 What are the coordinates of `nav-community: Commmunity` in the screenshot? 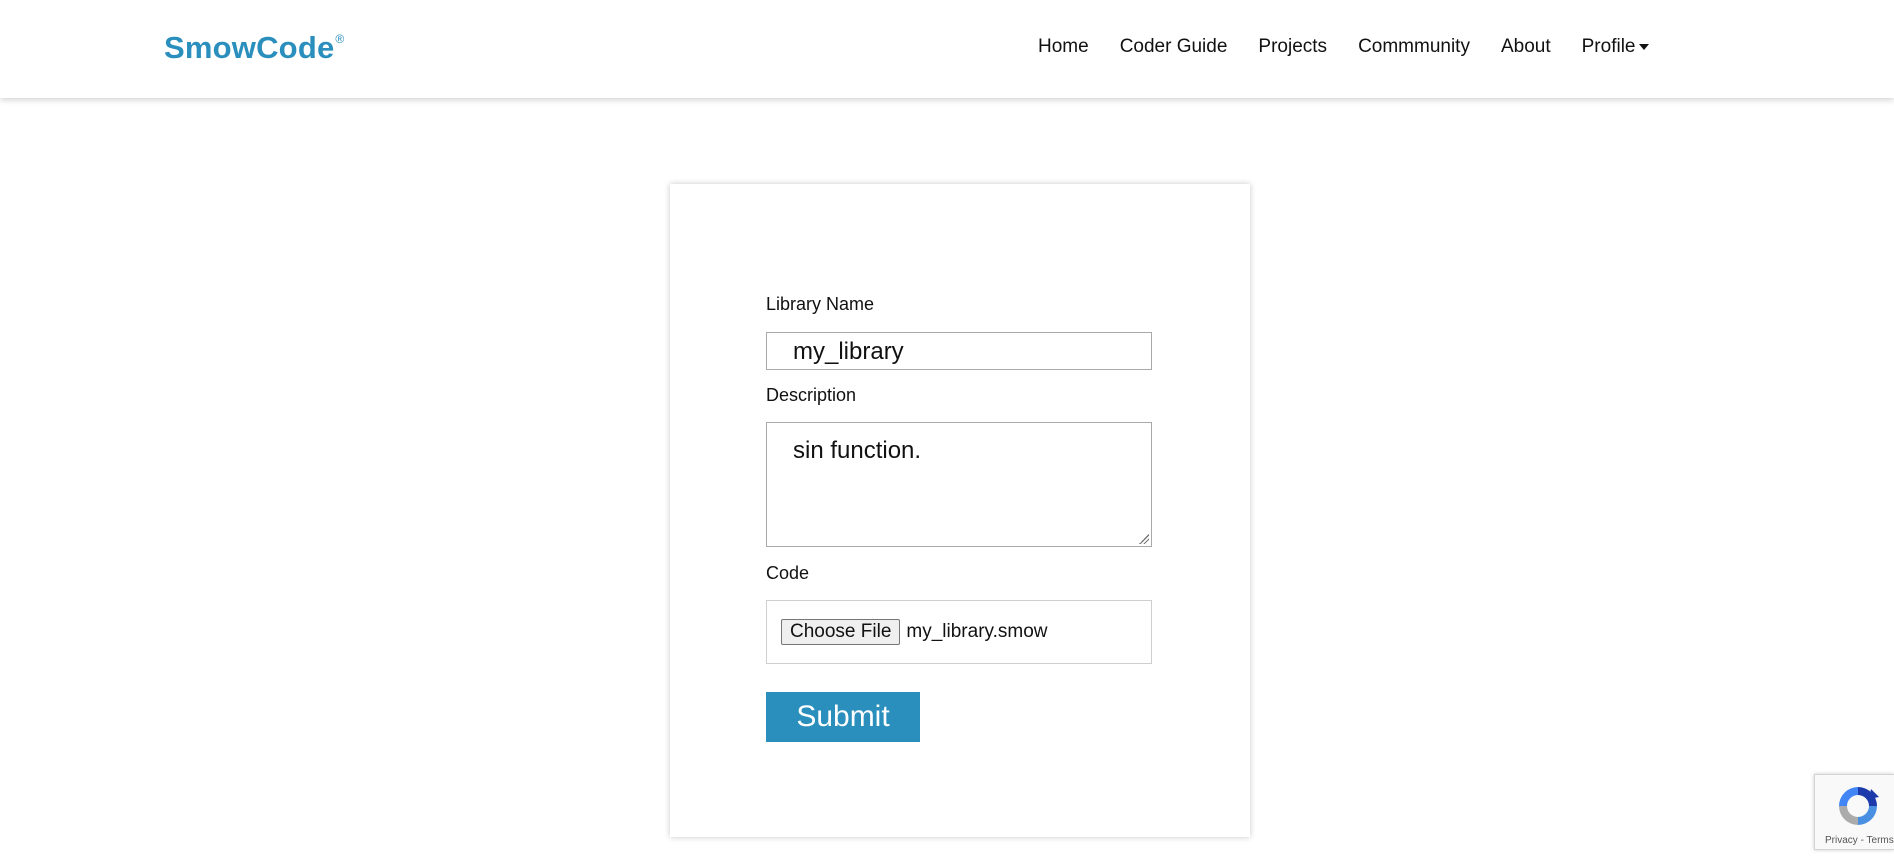 It's located at (1414, 47).